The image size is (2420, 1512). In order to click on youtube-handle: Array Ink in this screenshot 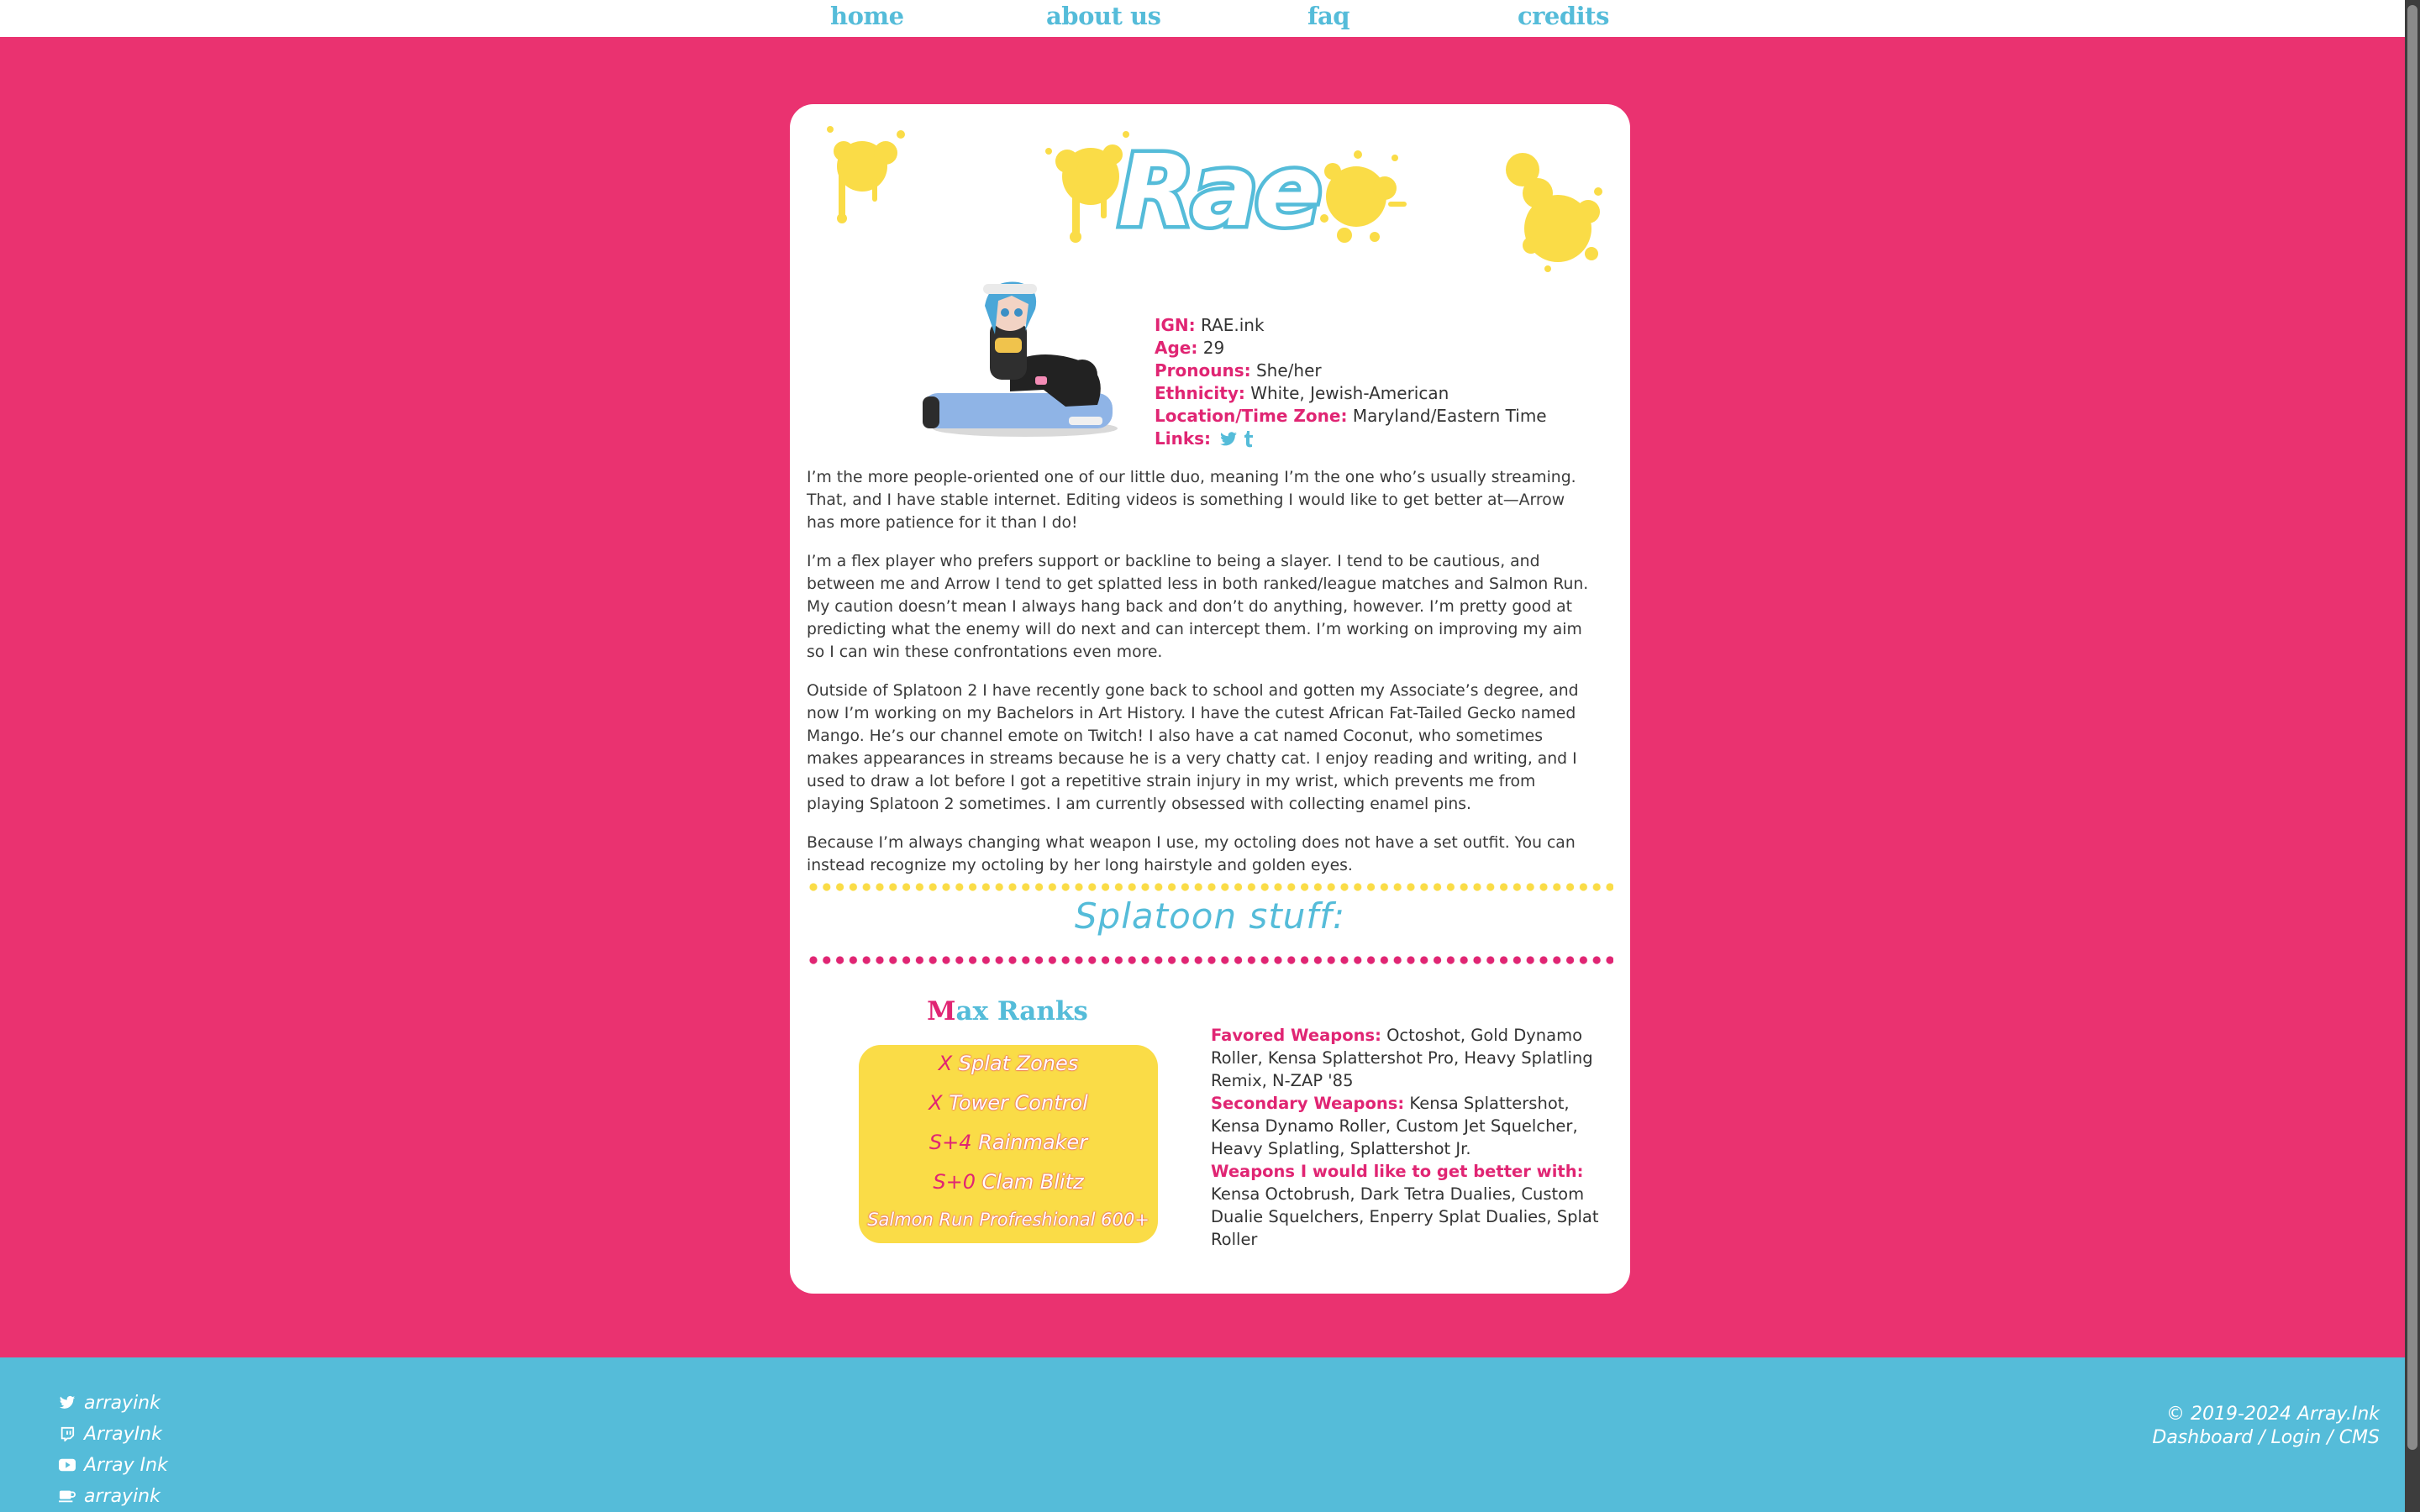, I will do `click(126, 1465)`.